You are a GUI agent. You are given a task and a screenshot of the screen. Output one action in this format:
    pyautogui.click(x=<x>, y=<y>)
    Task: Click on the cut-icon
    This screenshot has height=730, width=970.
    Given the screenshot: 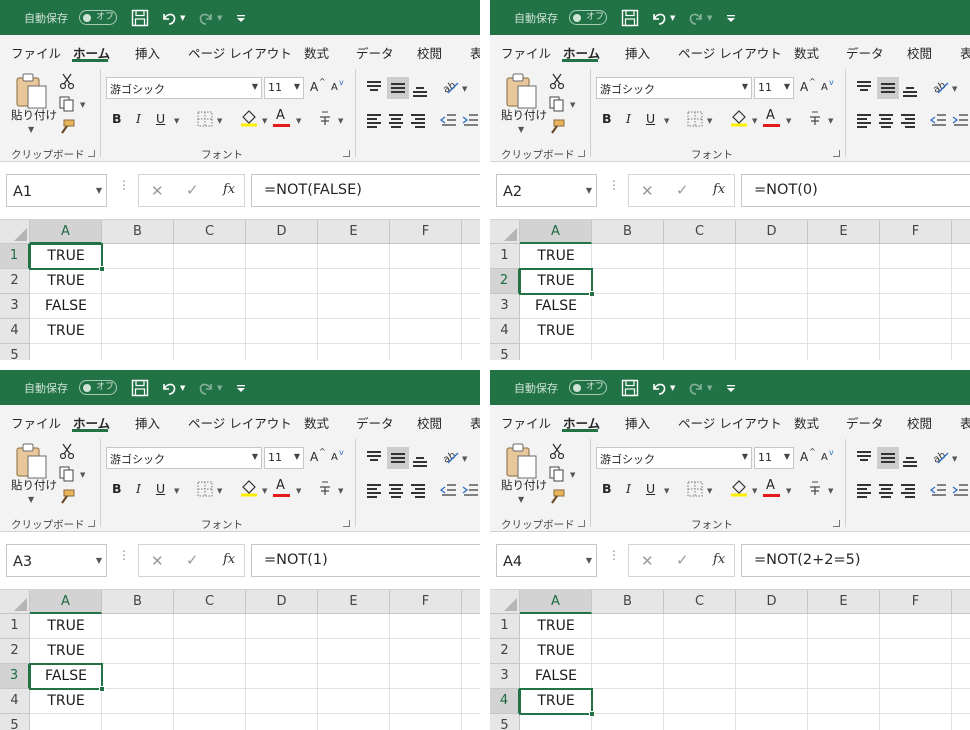 What is the action you would take?
    pyautogui.click(x=67, y=451)
    